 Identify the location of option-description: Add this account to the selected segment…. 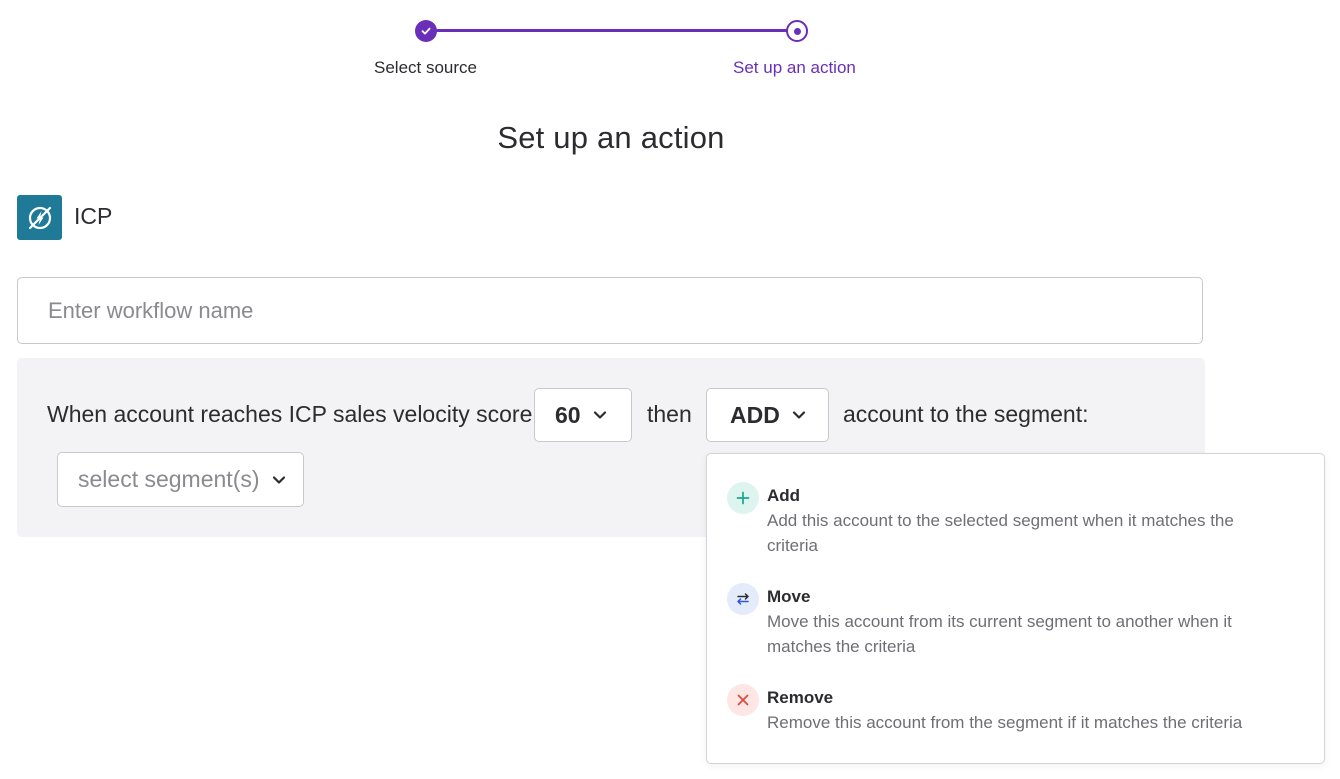
(1000, 533).